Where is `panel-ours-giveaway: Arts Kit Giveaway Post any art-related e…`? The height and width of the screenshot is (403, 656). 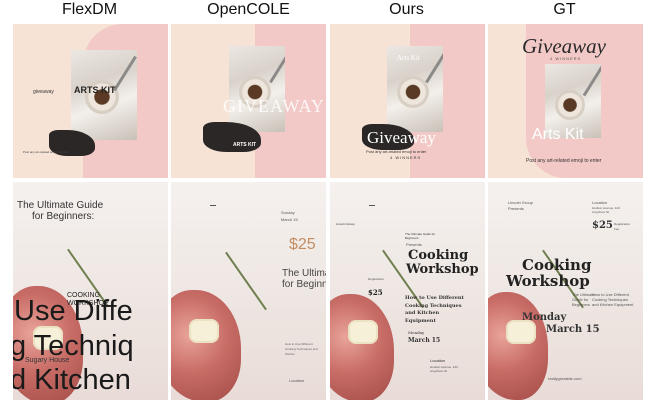
panel-ours-giveaway: Arts Kit Giveaway Post any art-related e… is located at coordinates (407, 101).